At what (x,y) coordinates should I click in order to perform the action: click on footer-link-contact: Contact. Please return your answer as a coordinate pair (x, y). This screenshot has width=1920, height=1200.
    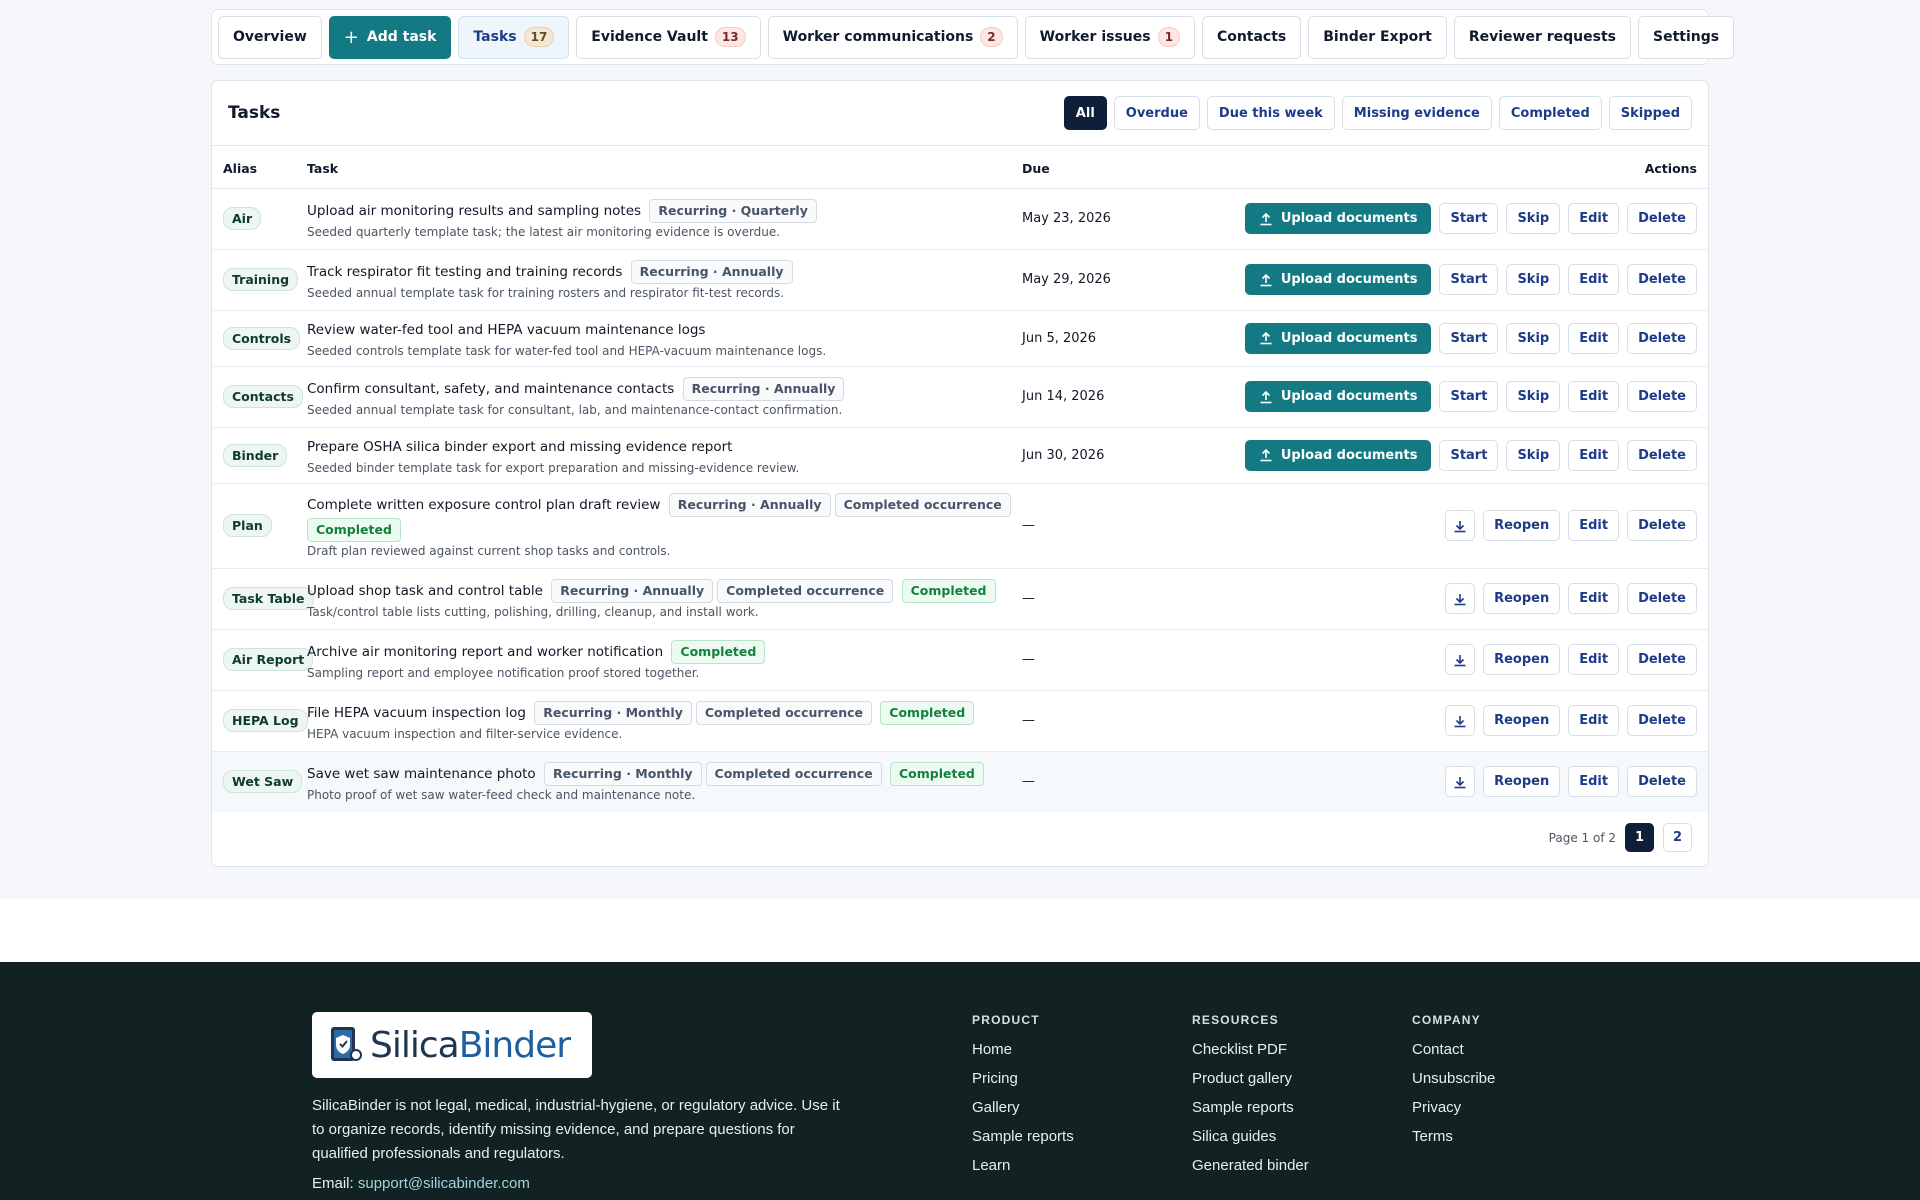
    Looking at the image, I should click on (1453, 1049).